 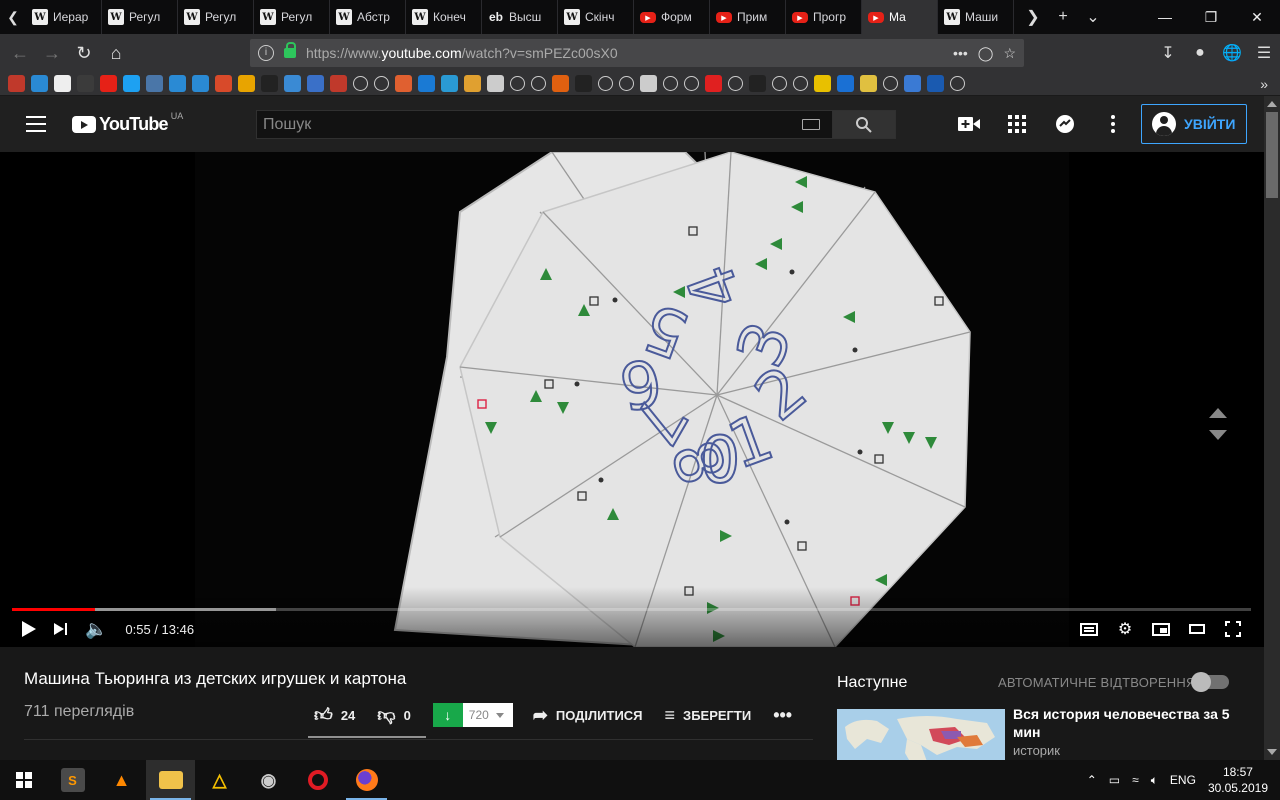 What do you see at coordinates (360, 83) in the screenshot?
I see `bookmark-flag-icon` at bounding box center [360, 83].